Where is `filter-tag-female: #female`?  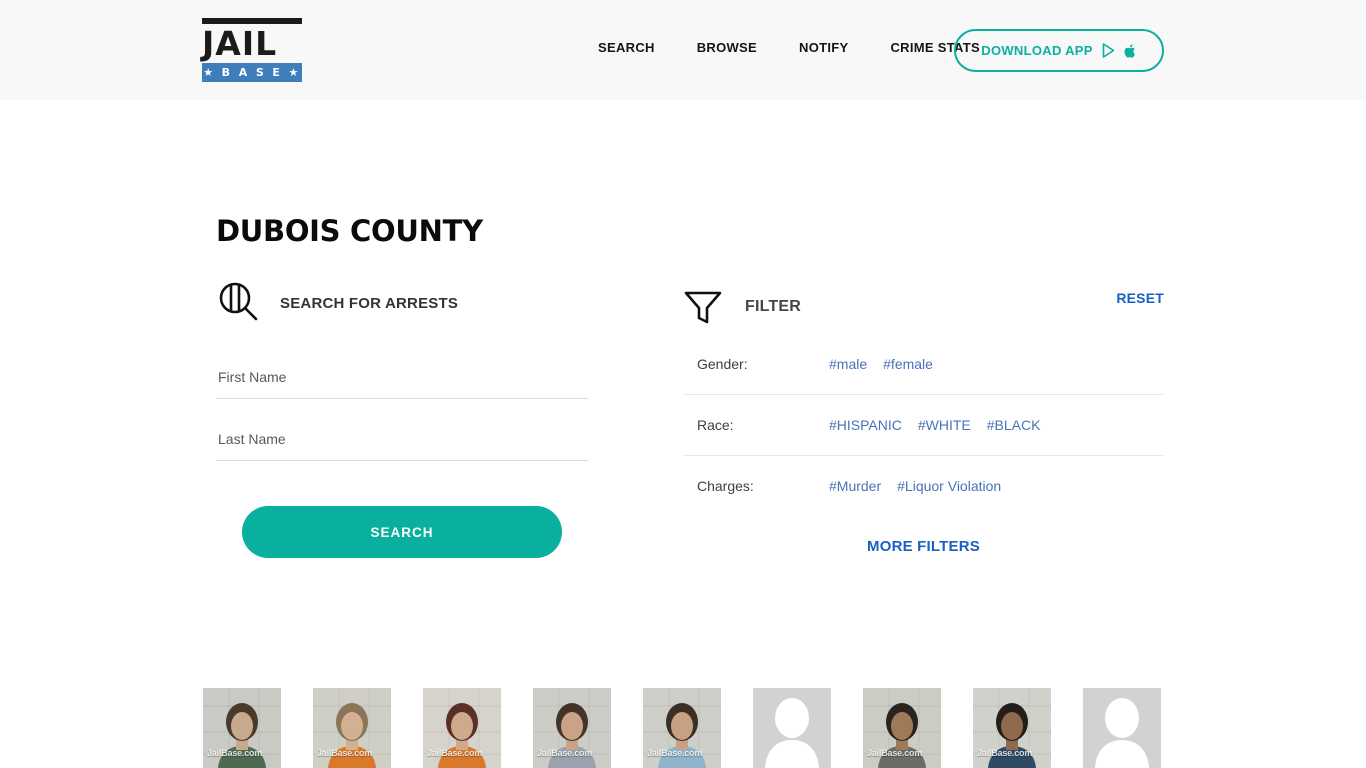
filter-tag-female: #female is located at coordinates (908, 364).